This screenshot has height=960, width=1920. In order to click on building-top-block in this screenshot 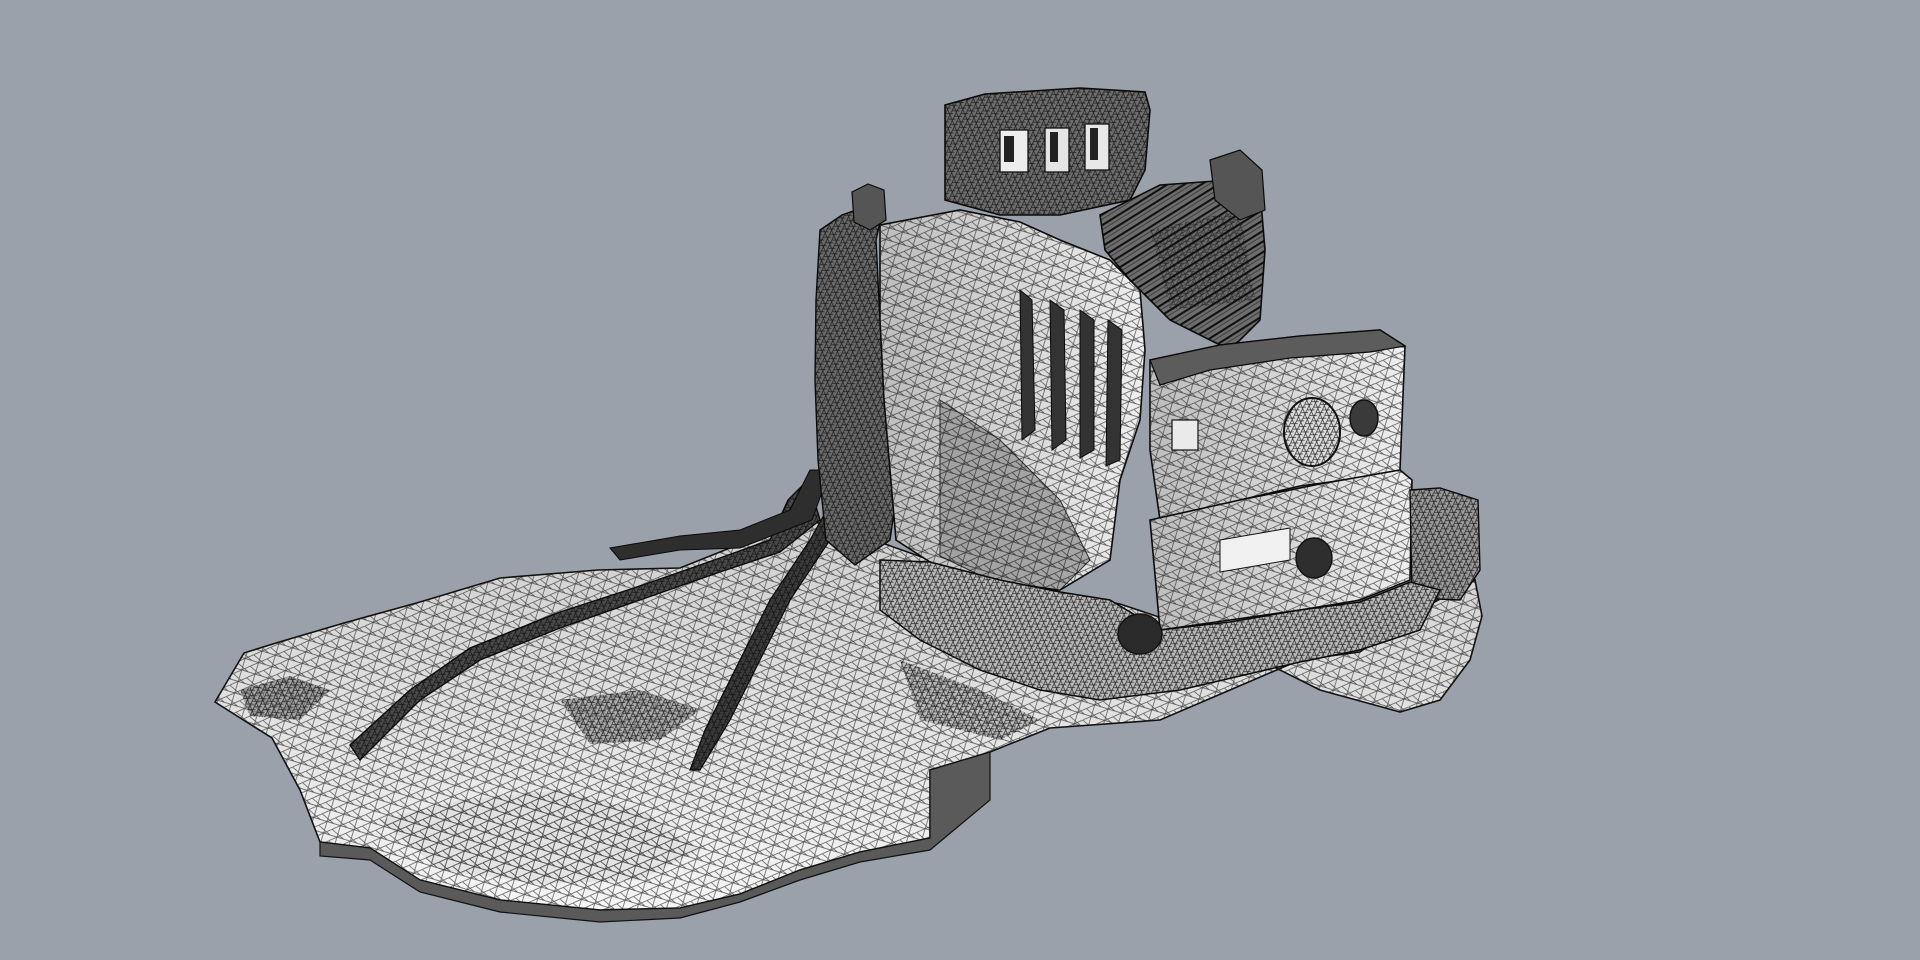, I will do `click(1047, 151)`.